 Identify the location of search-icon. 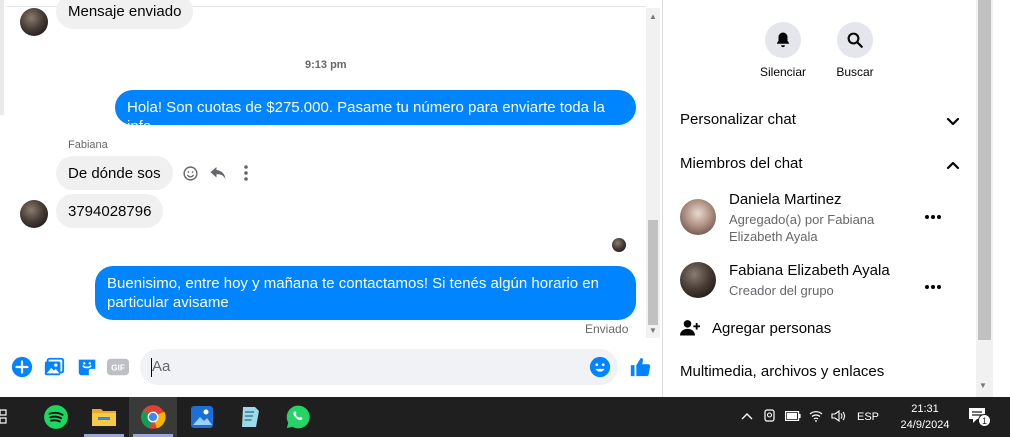
(855, 40).